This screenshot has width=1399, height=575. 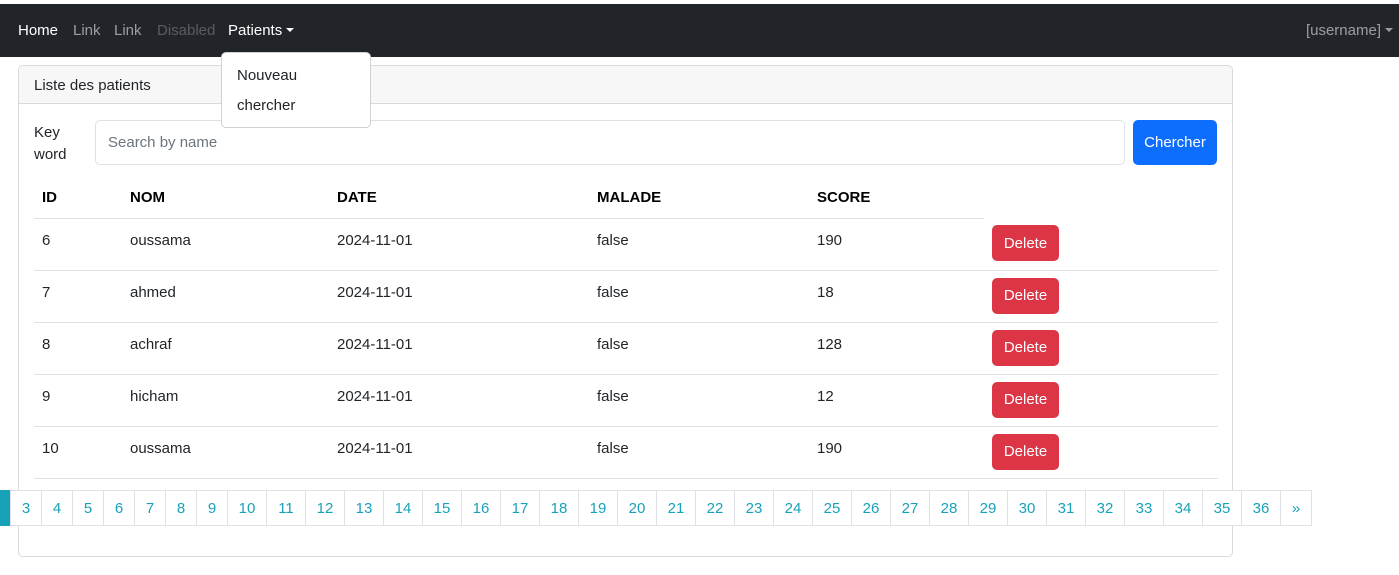 What do you see at coordinates (626, 198) in the screenshot?
I see `table-header-row: ID NOM DATE MALADE SCORE` at bounding box center [626, 198].